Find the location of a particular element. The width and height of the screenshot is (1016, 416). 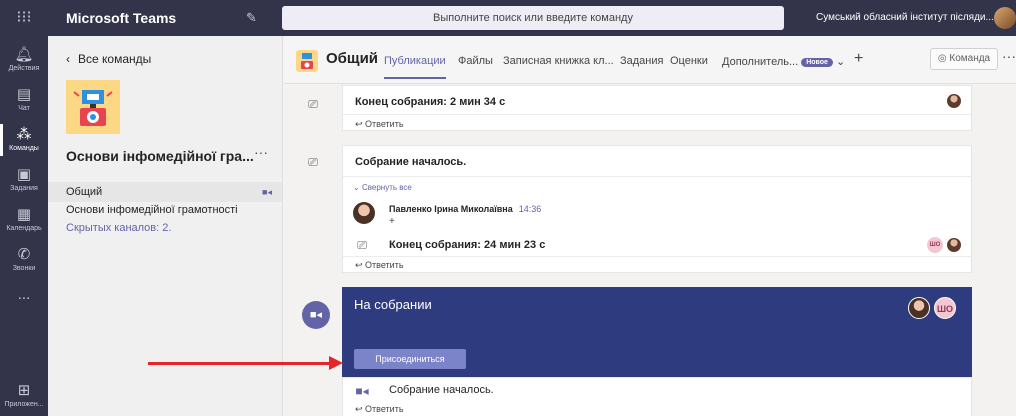

meeting-in-progress-card: На собрании ШО Присоединиться is located at coordinates (657, 332).